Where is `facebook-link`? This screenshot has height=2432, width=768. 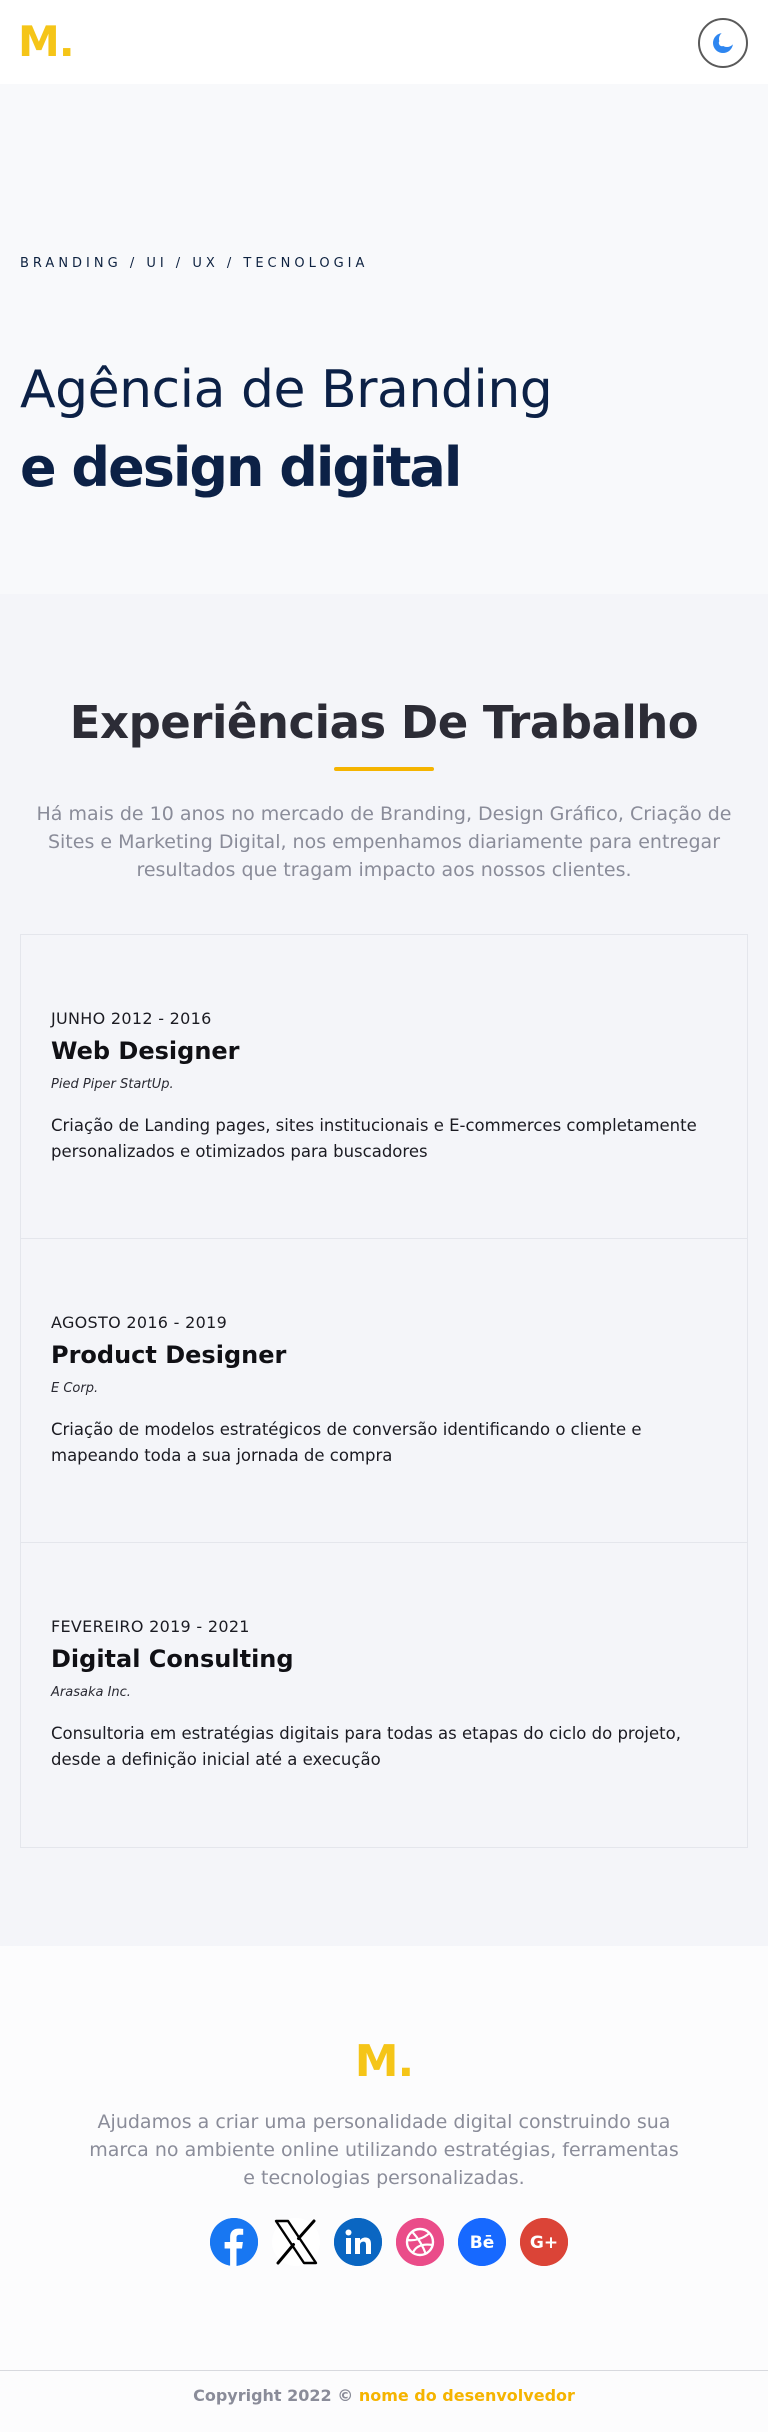 facebook-link is located at coordinates (234, 2242).